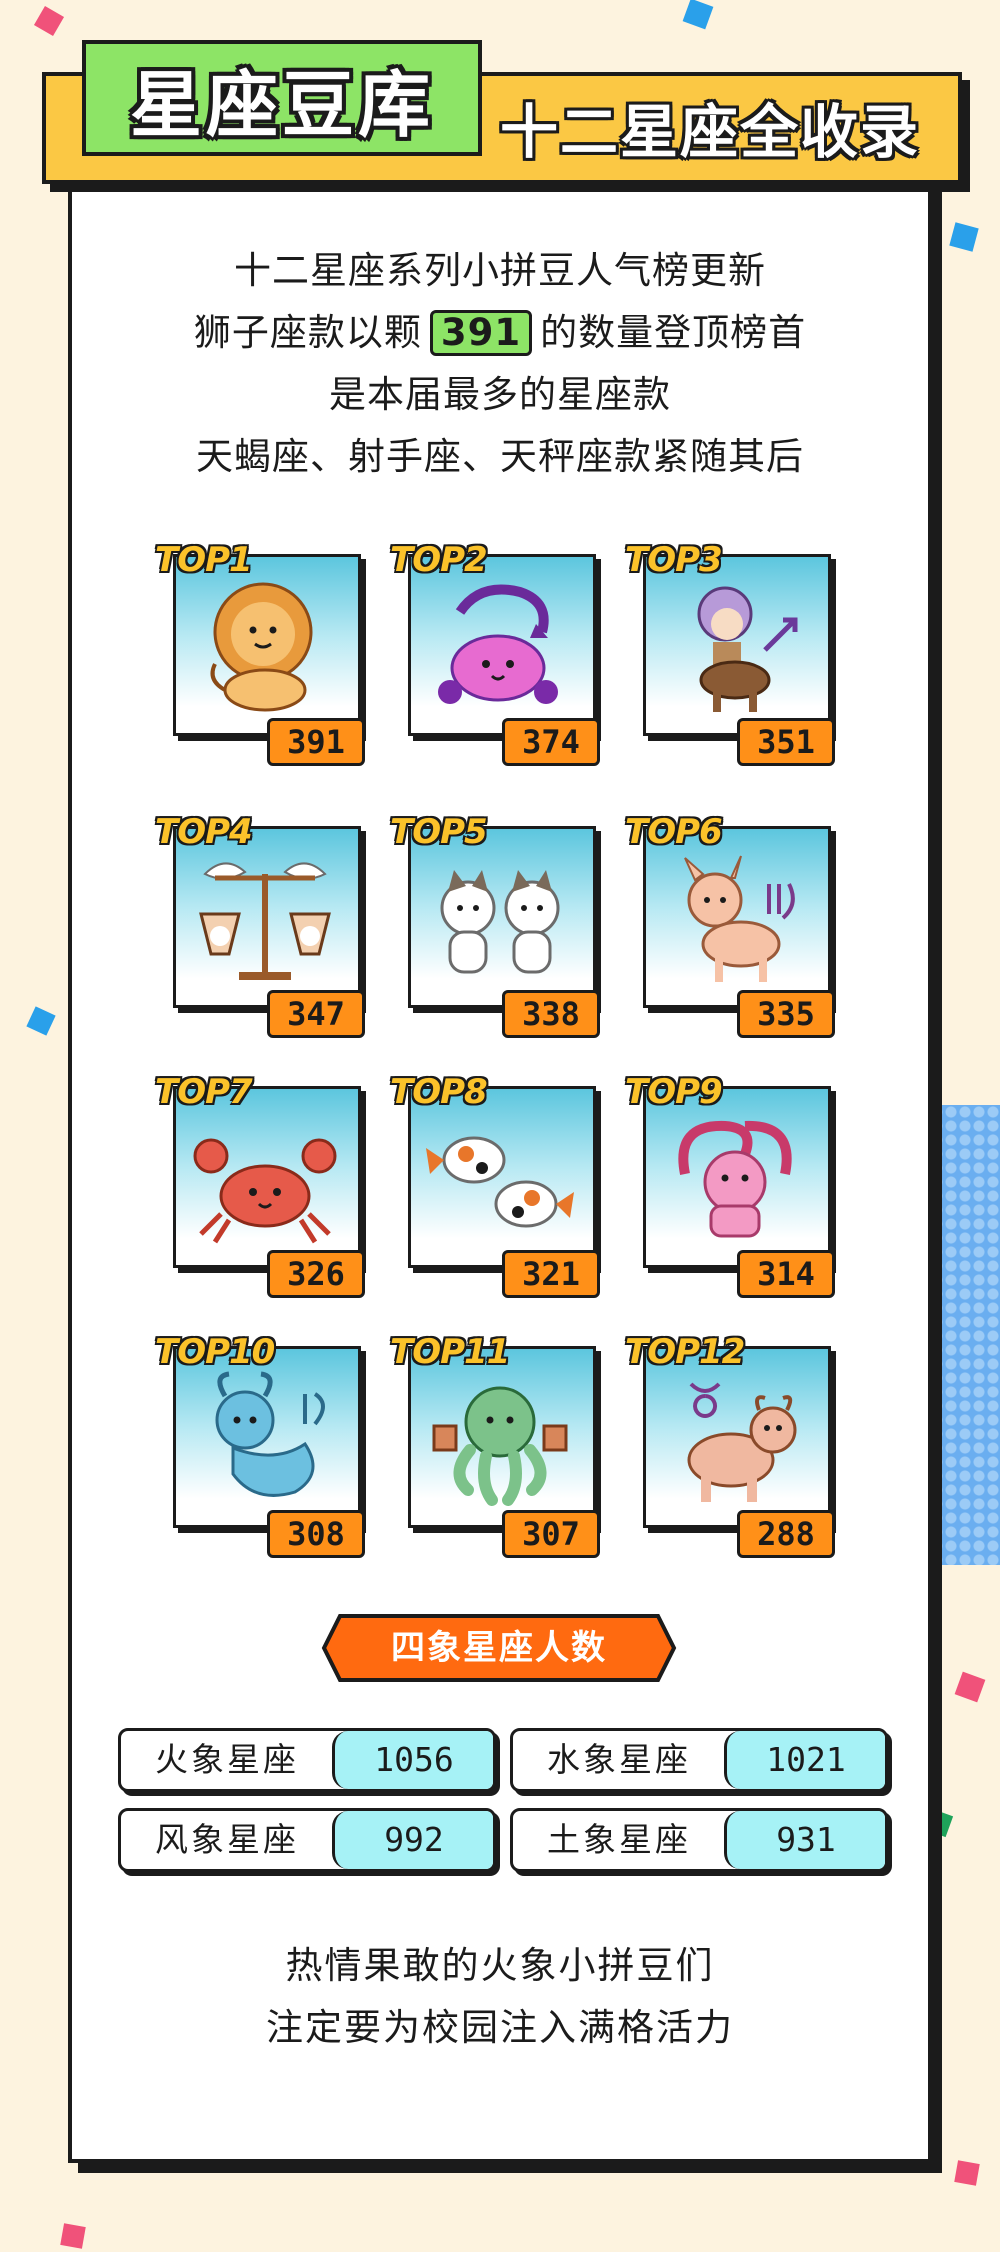 This screenshot has width=1000, height=2252. Describe the element at coordinates (265, 1191) in the screenshot. I see `crab-icon` at that location.